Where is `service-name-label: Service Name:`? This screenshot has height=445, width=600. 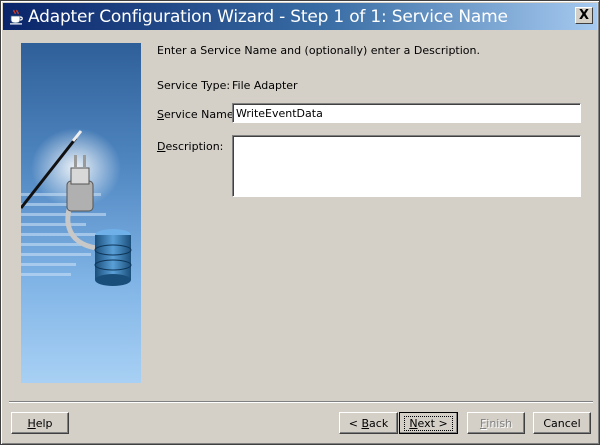
service-name-label: Service Name: is located at coordinates (197, 114).